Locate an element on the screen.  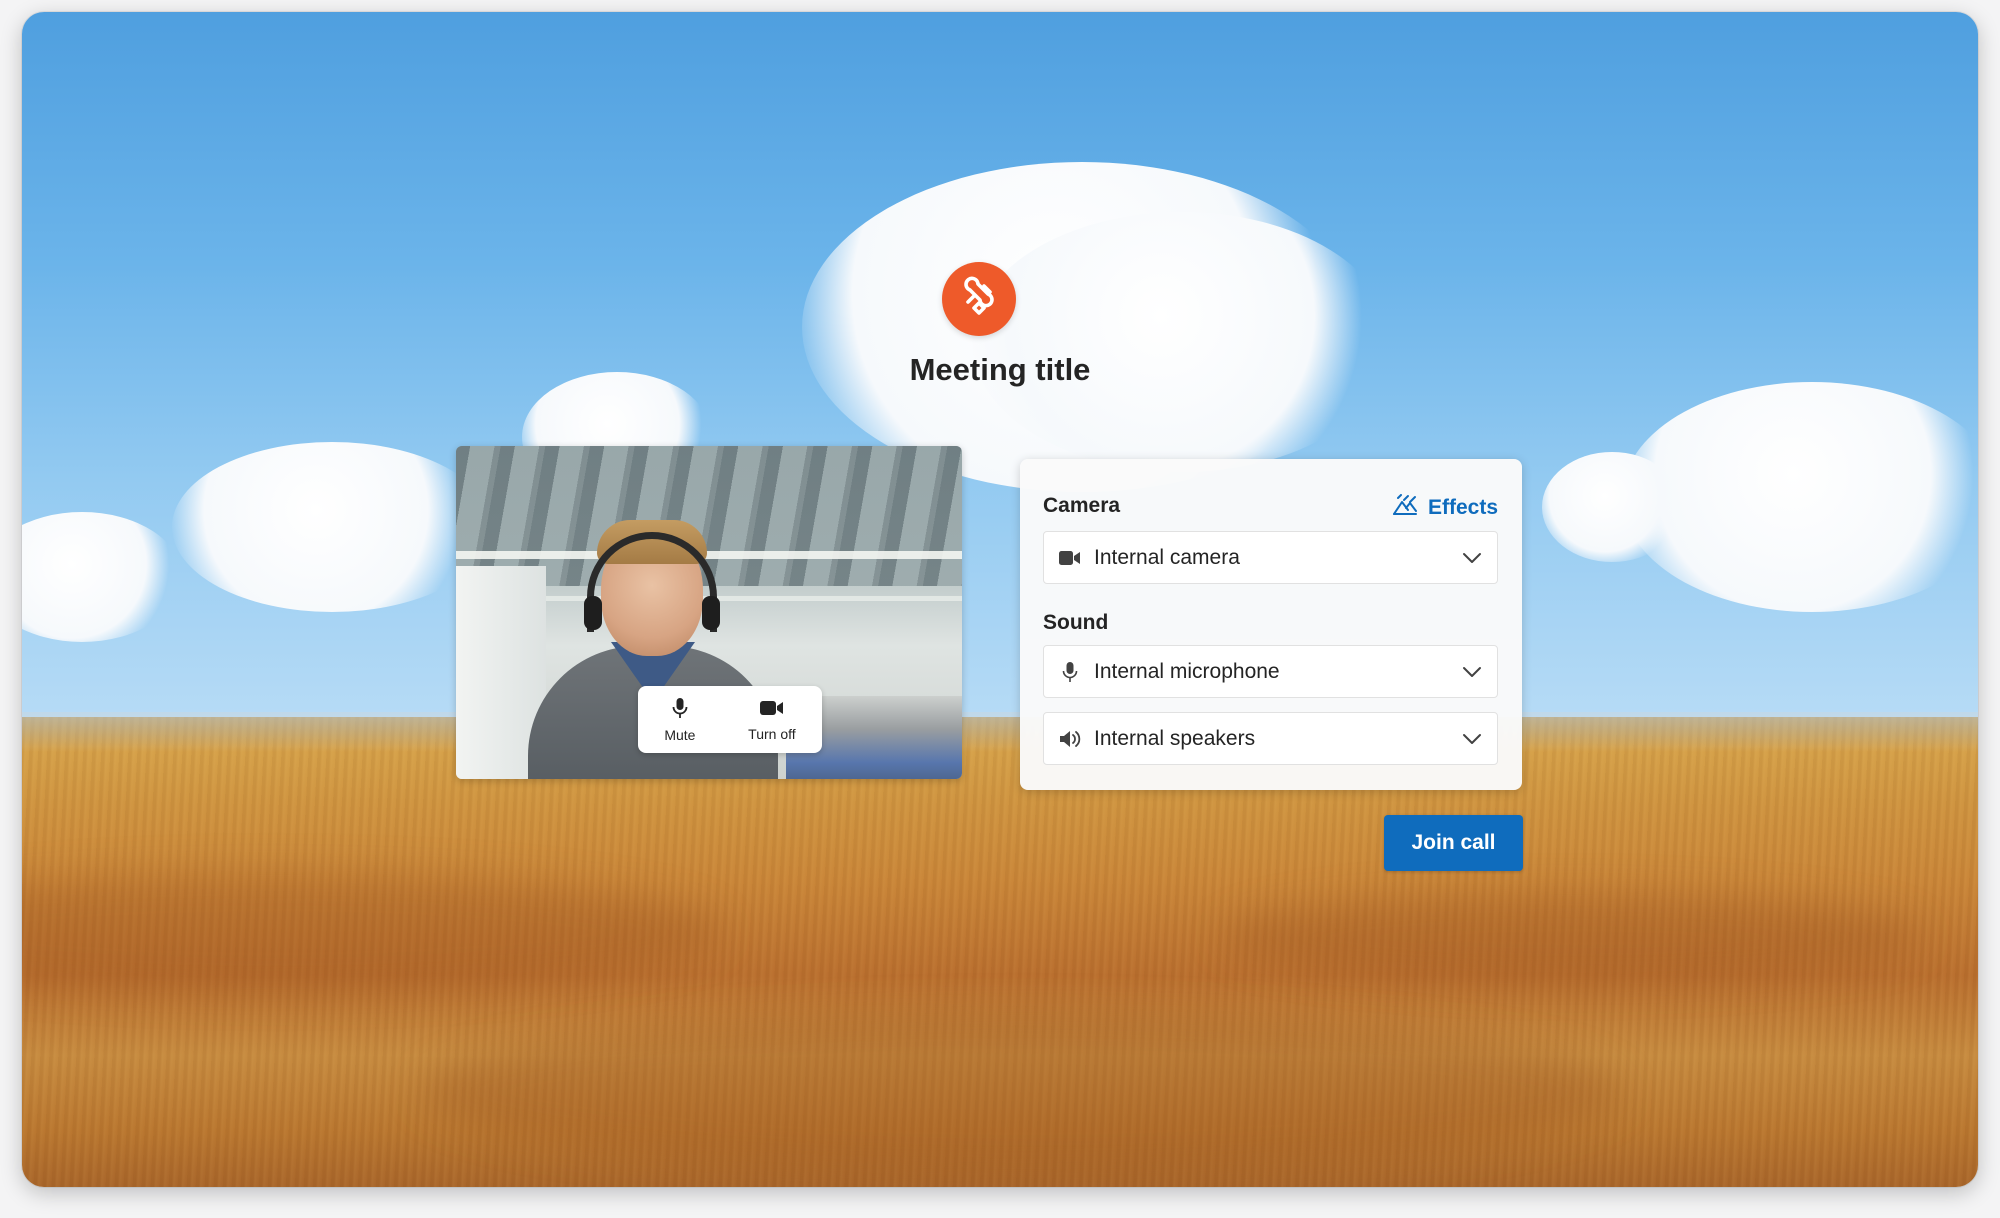
effects-icon is located at coordinates (1405, 508).